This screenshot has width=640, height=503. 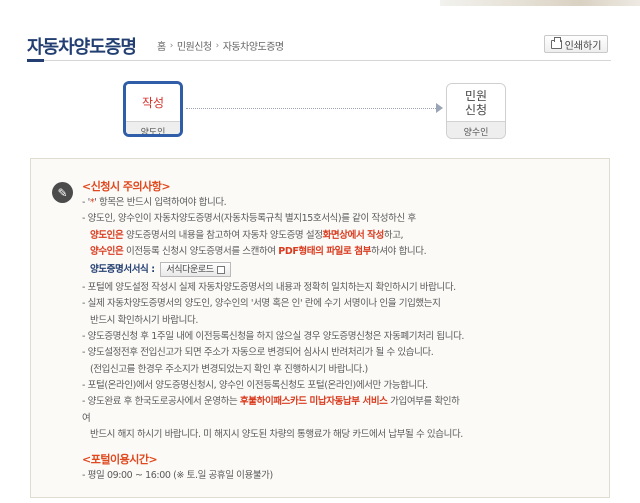 I want to click on notice-title: <신청시 주의사항>, so click(x=126, y=186).